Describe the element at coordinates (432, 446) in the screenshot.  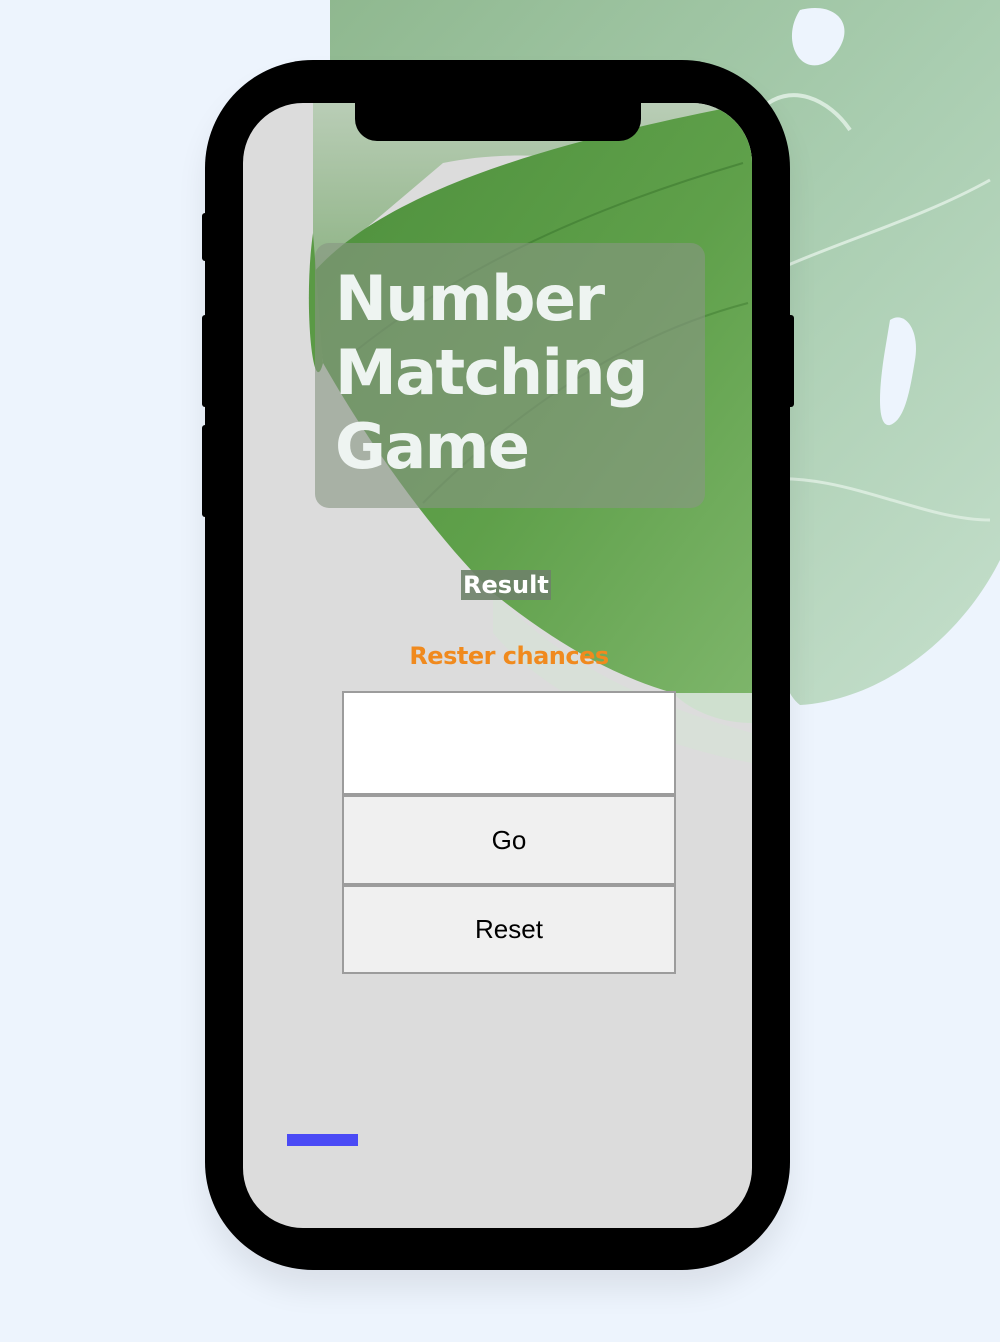
I see `title-line-3: Game` at that location.